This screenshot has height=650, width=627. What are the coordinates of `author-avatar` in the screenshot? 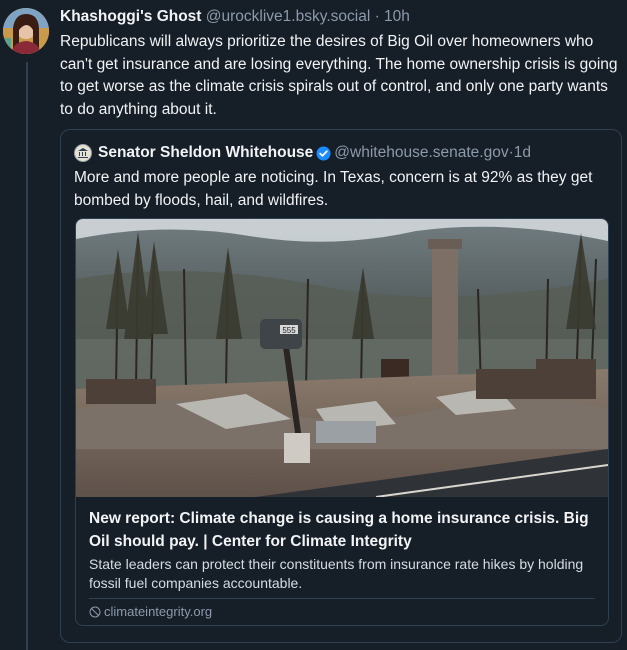 It's located at (26, 31).